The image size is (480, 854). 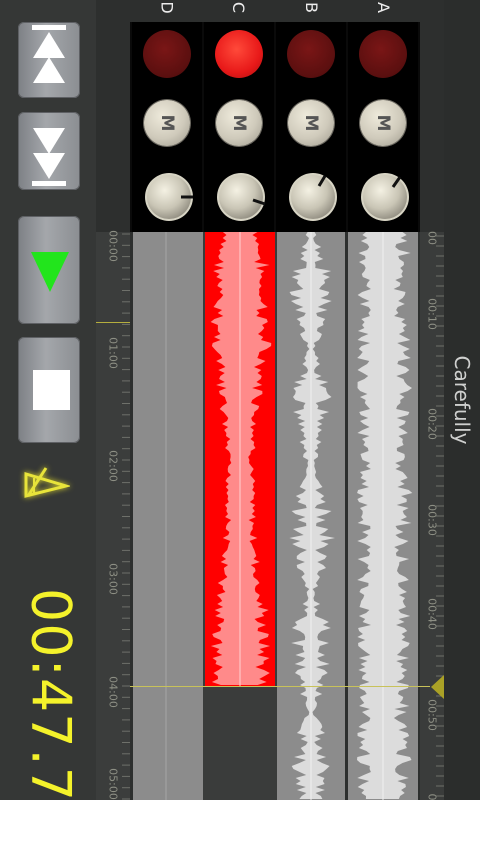 I want to click on ruler-label: 05:00, so click(x=113, y=784).